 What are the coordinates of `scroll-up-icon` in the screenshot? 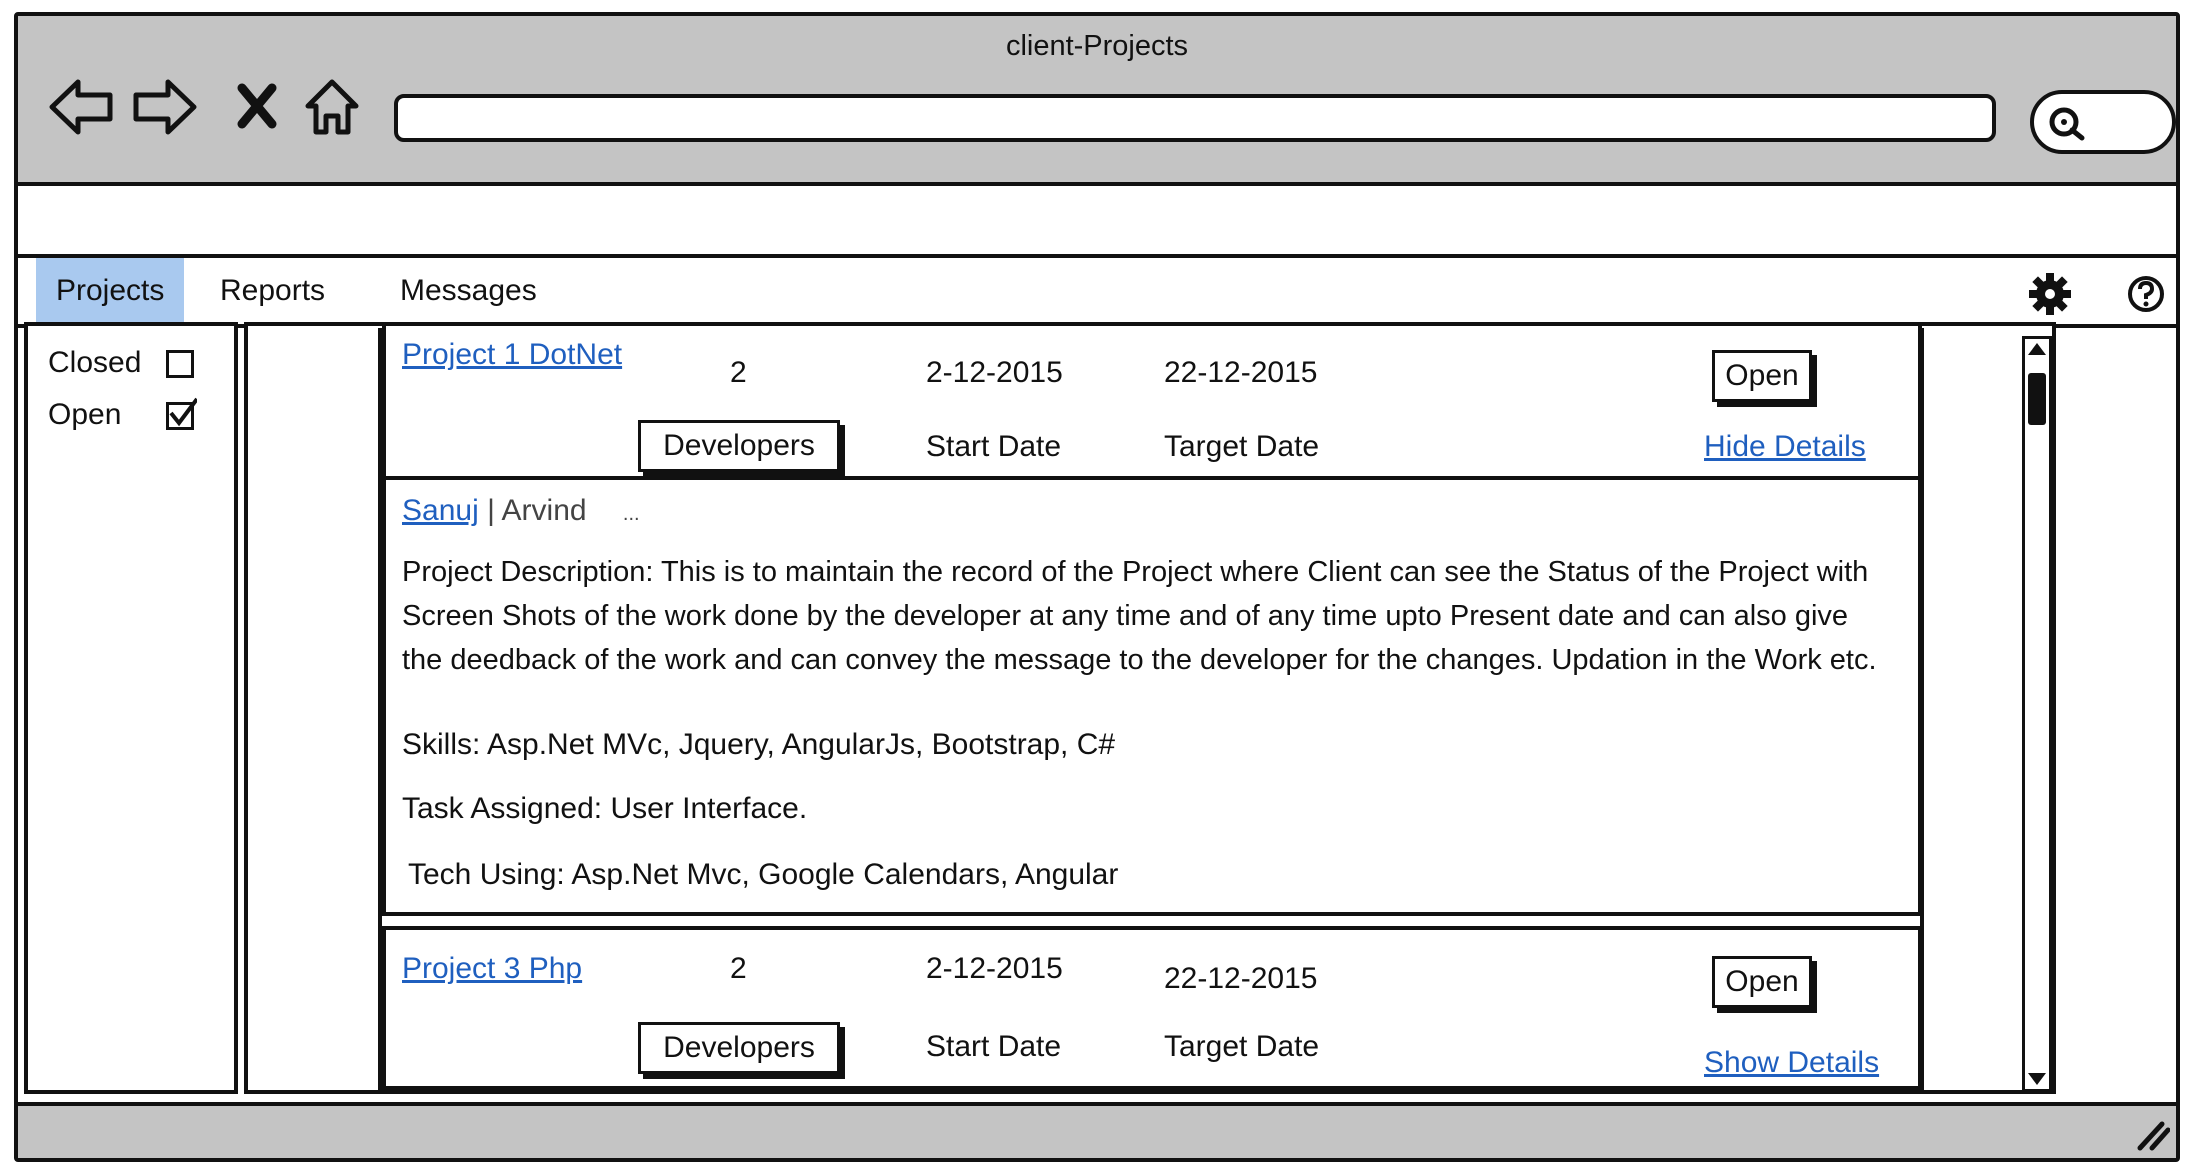 It's located at (2037, 349).